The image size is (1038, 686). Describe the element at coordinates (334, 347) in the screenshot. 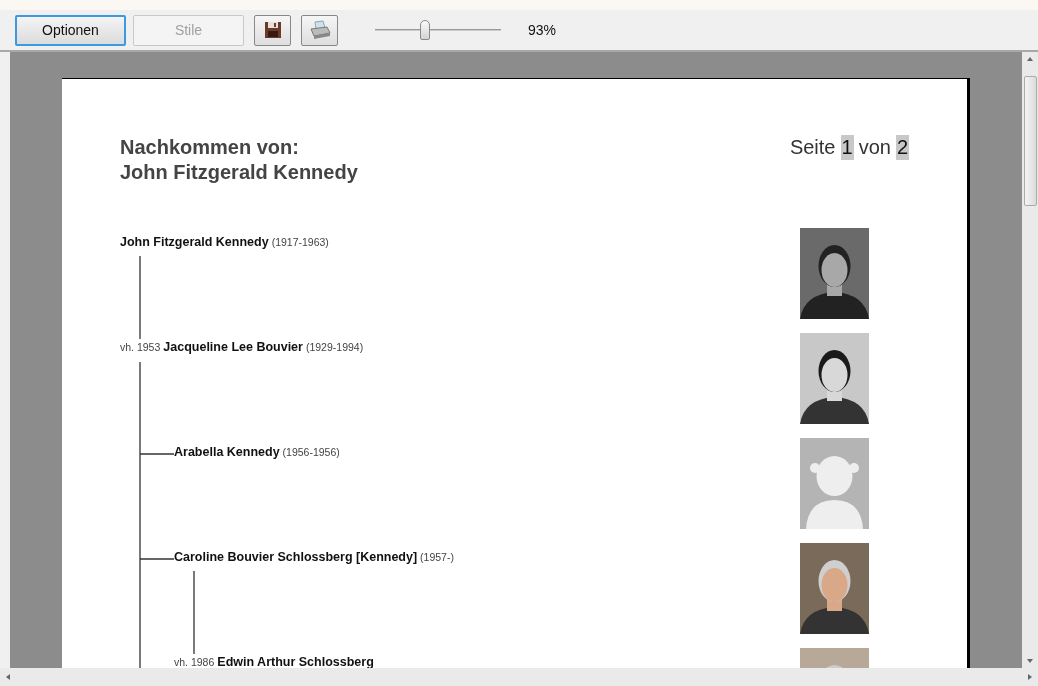

I see `life-dates: (1929-1994)` at that location.